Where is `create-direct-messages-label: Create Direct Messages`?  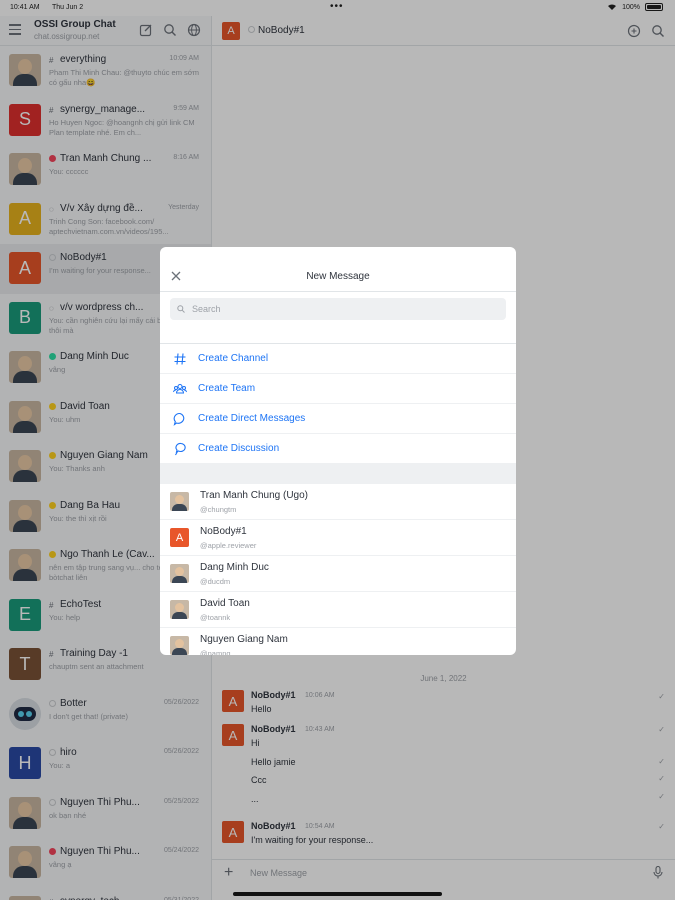 create-direct-messages-label: Create Direct Messages is located at coordinates (252, 418).